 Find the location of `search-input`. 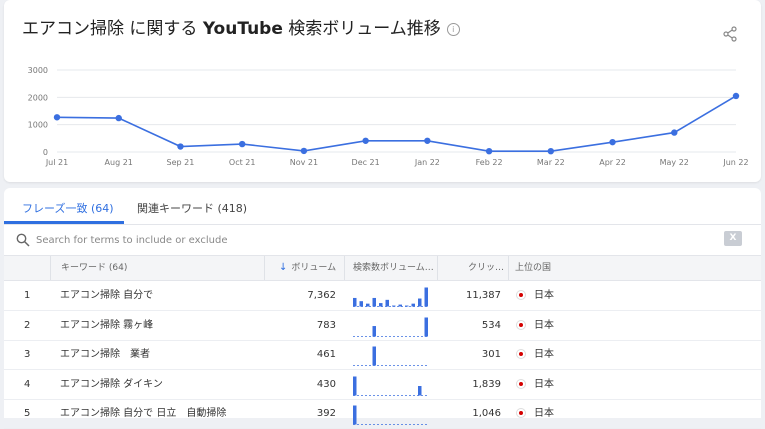

search-input is located at coordinates (336, 240).